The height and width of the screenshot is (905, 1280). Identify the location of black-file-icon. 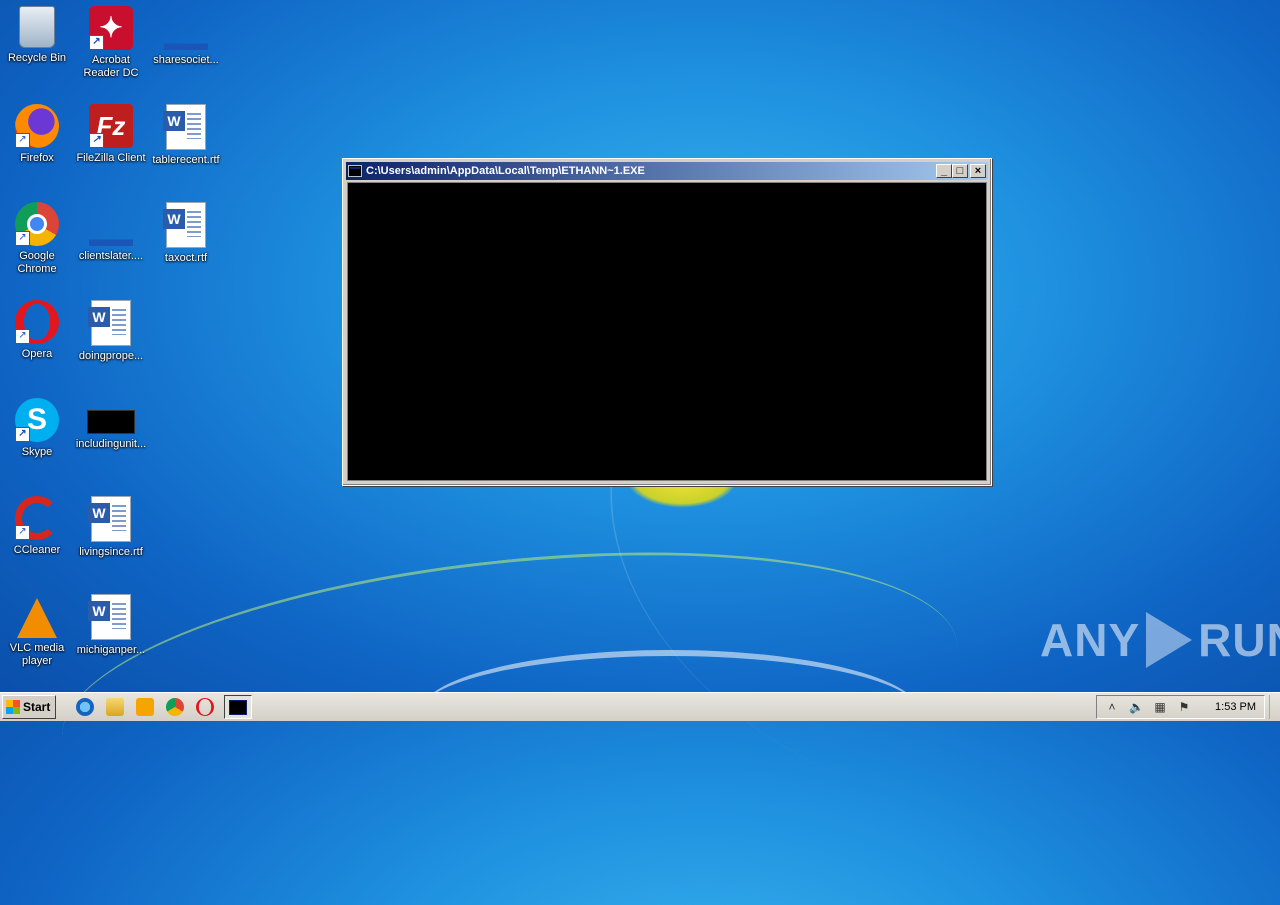
(111, 422).